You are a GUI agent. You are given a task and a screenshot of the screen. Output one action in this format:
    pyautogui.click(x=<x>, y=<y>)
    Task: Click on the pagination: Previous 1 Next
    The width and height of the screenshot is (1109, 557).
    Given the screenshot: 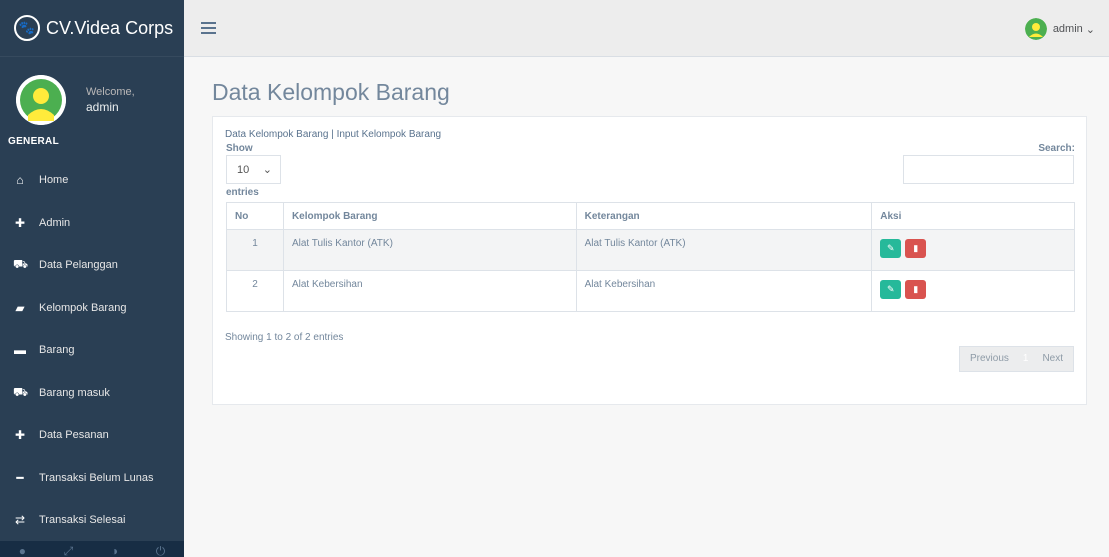 What is the action you would take?
    pyautogui.click(x=1016, y=359)
    